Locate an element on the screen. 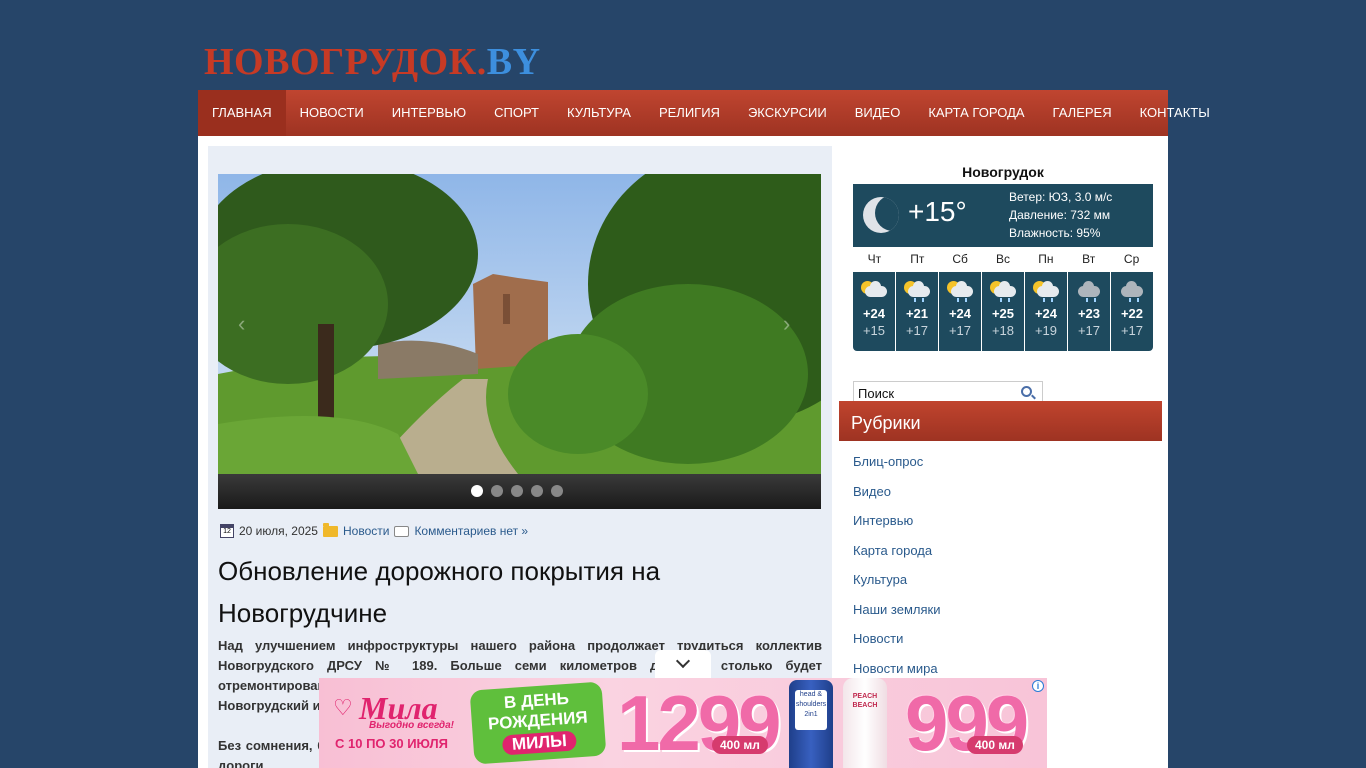 The image size is (1366, 768). forecast-hi: +22 is located at coordinates (1132, 313).